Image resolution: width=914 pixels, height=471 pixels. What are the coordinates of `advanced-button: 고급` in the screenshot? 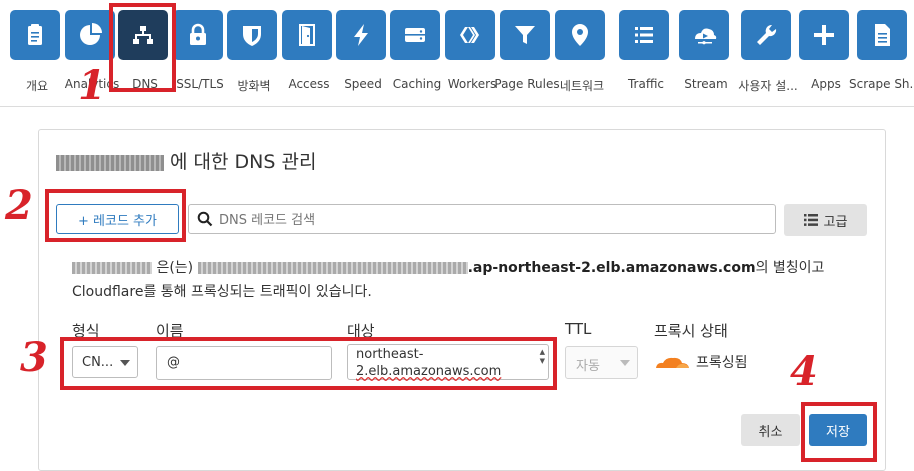 It's located at (825, 220).